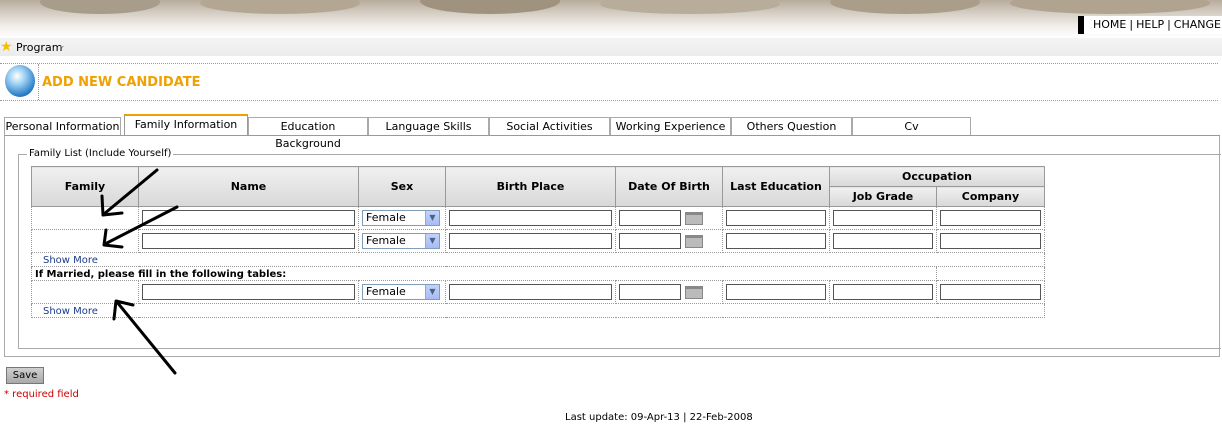 The image size is (1222, 434). What do you see at coordinates (248, 186) in the screenshot?
I see `header-name: Name` at bounding box center [248, 186].